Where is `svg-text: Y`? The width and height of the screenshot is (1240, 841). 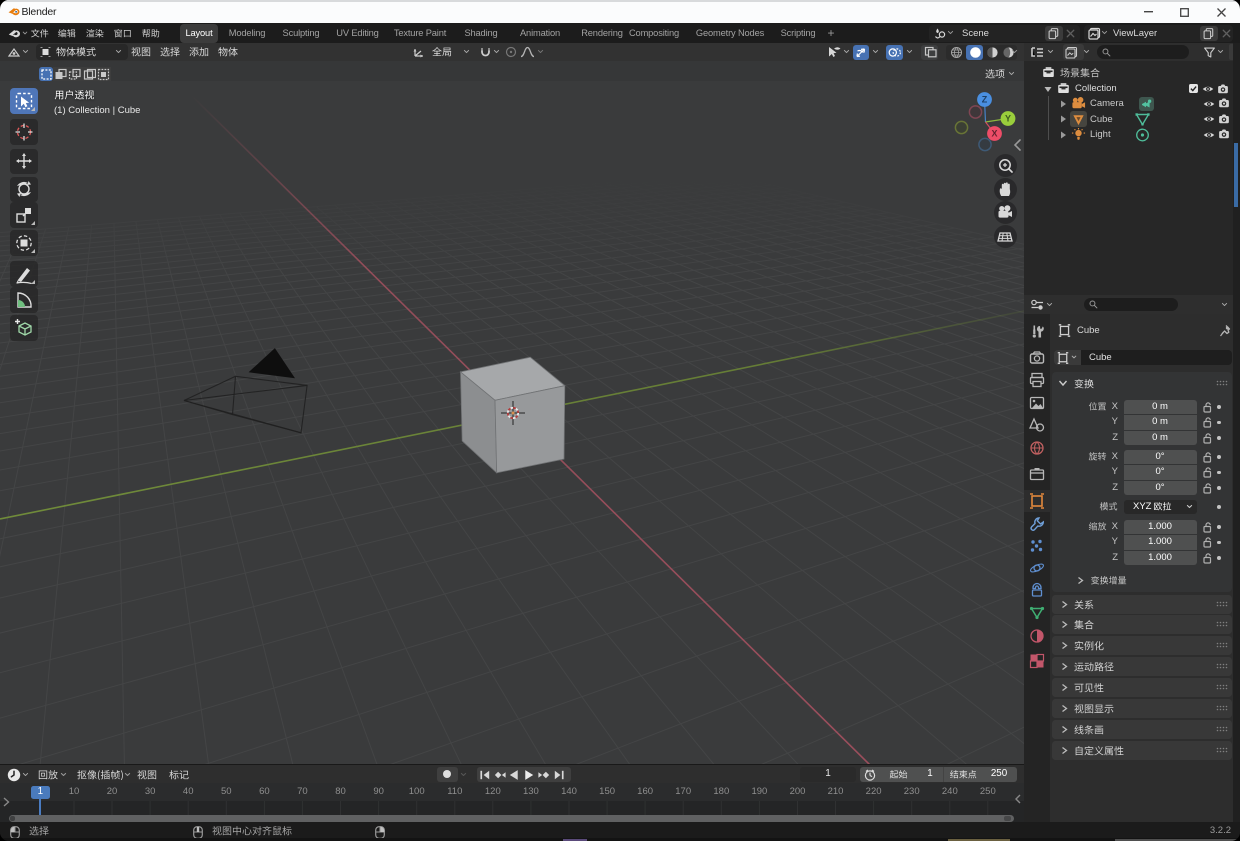
svg-text: Y is located at coordinates (1008, 119).